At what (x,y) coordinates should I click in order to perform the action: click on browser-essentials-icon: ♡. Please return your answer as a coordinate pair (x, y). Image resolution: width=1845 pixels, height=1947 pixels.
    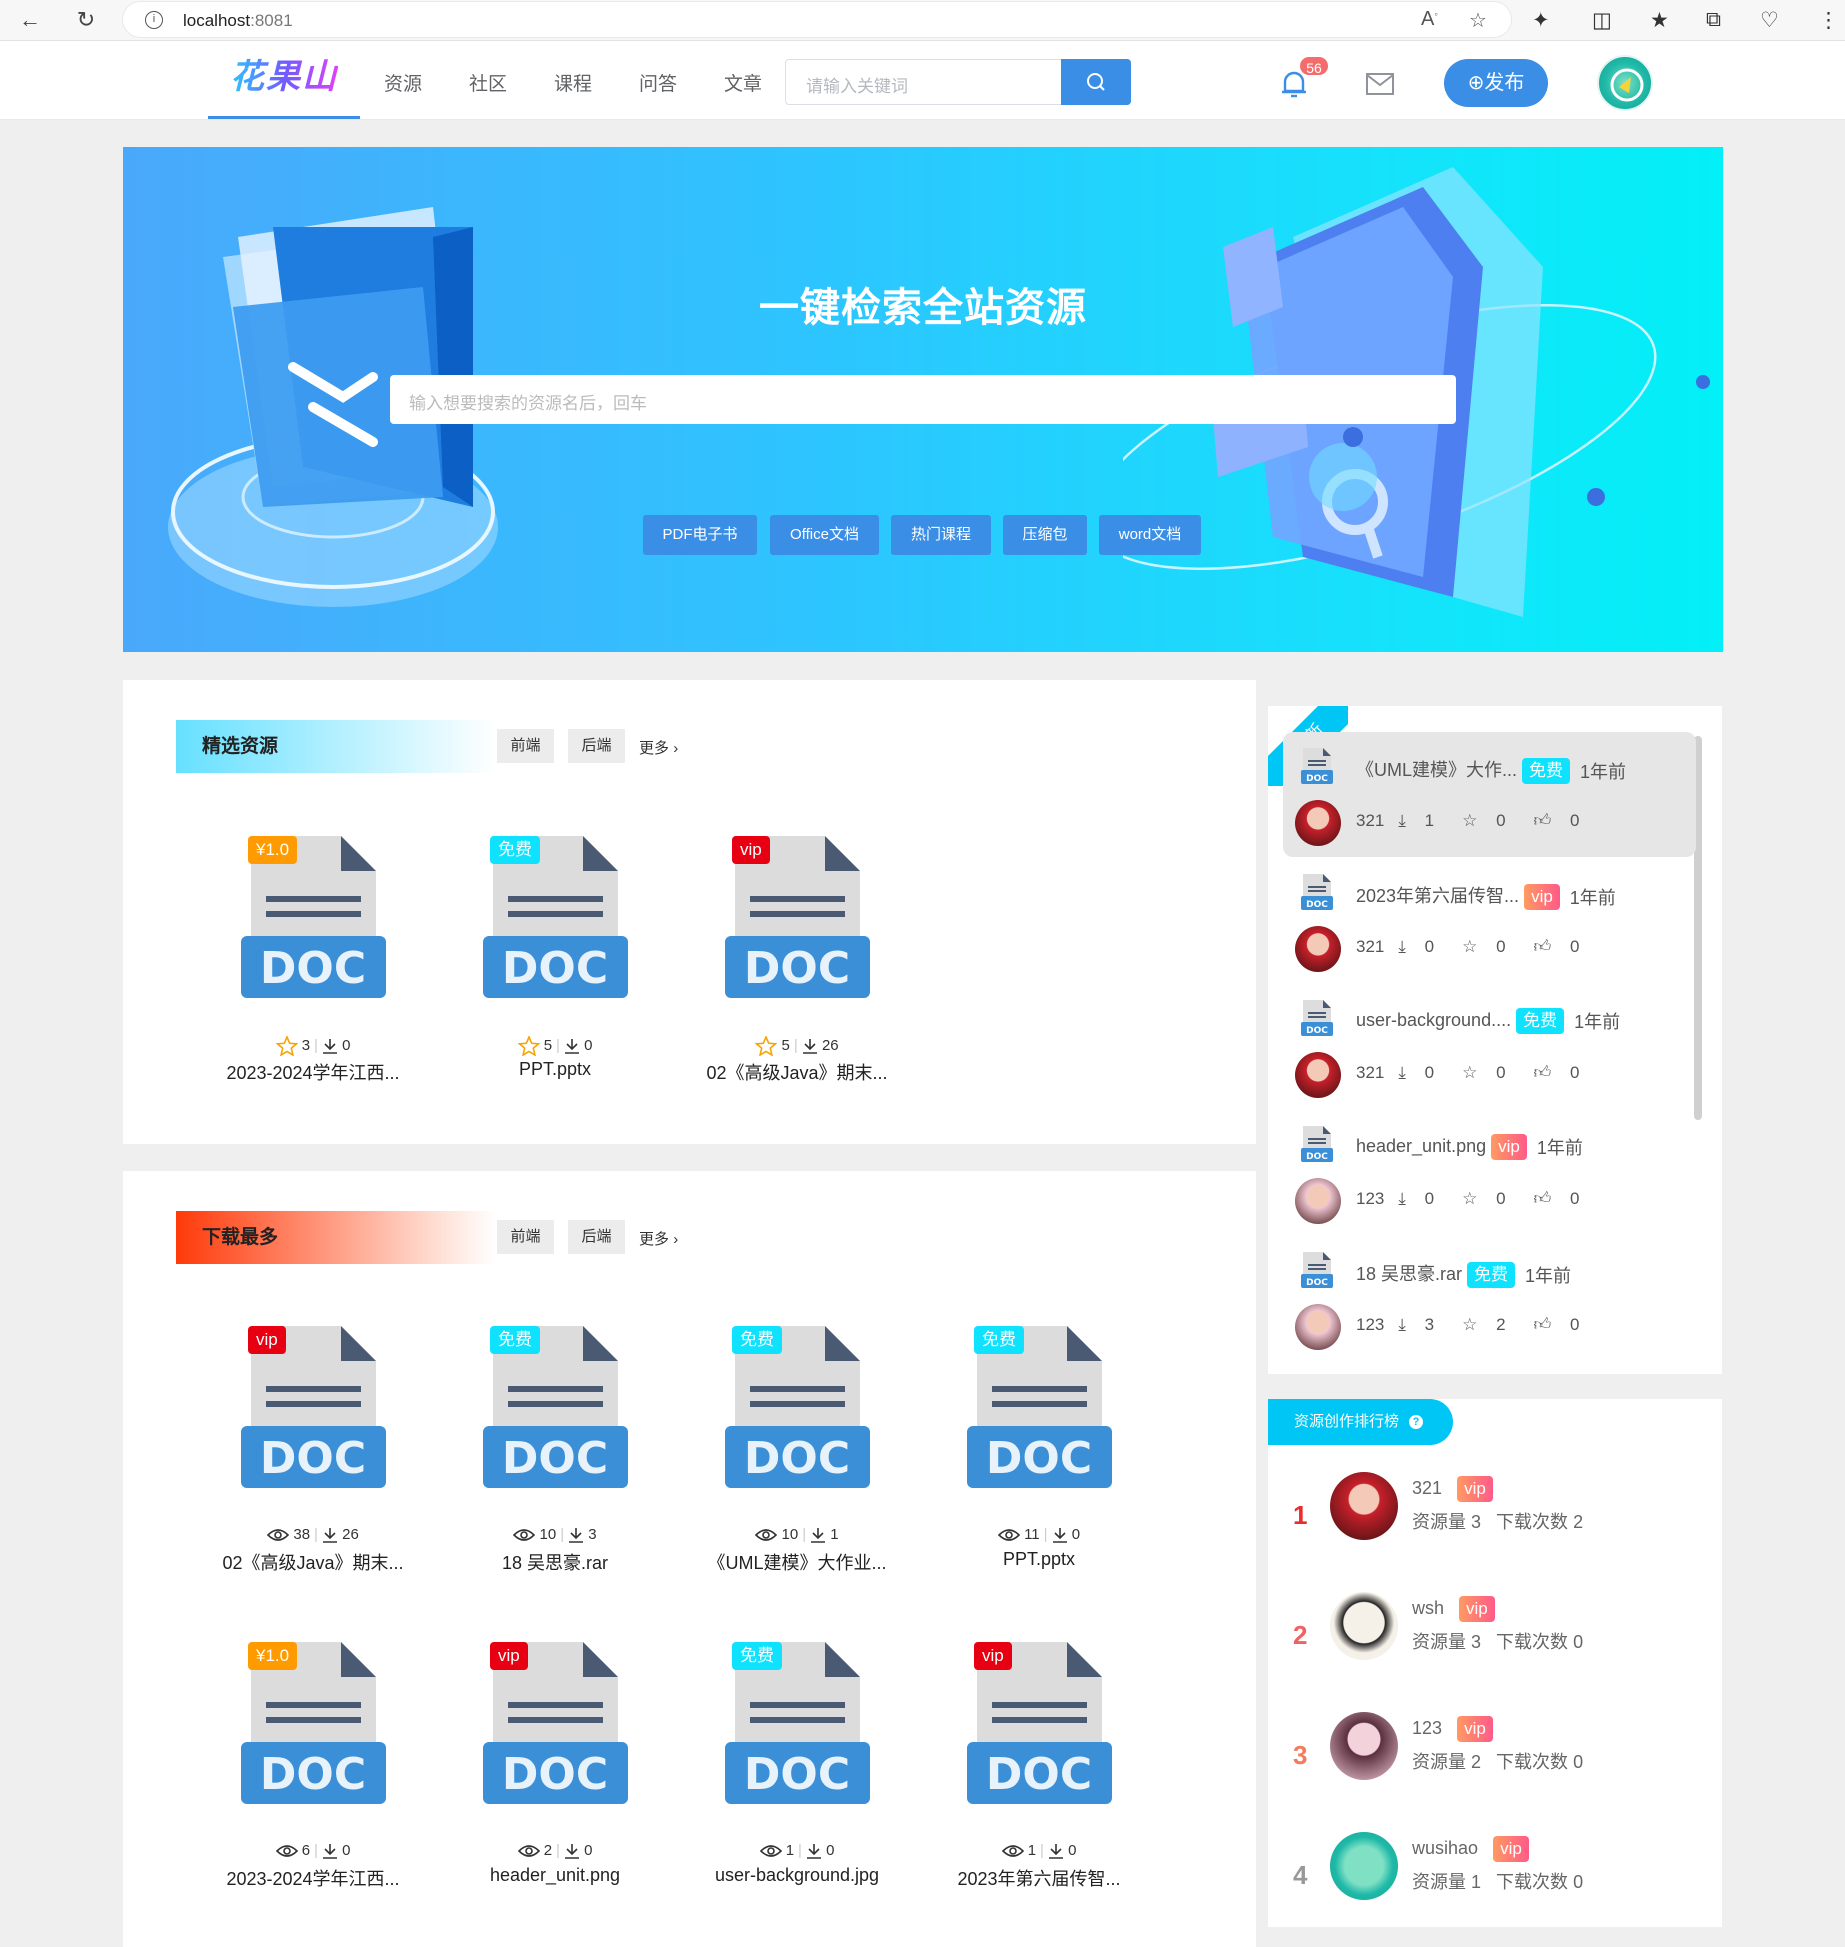
    Looking at the image, I should click on (1769, 20).